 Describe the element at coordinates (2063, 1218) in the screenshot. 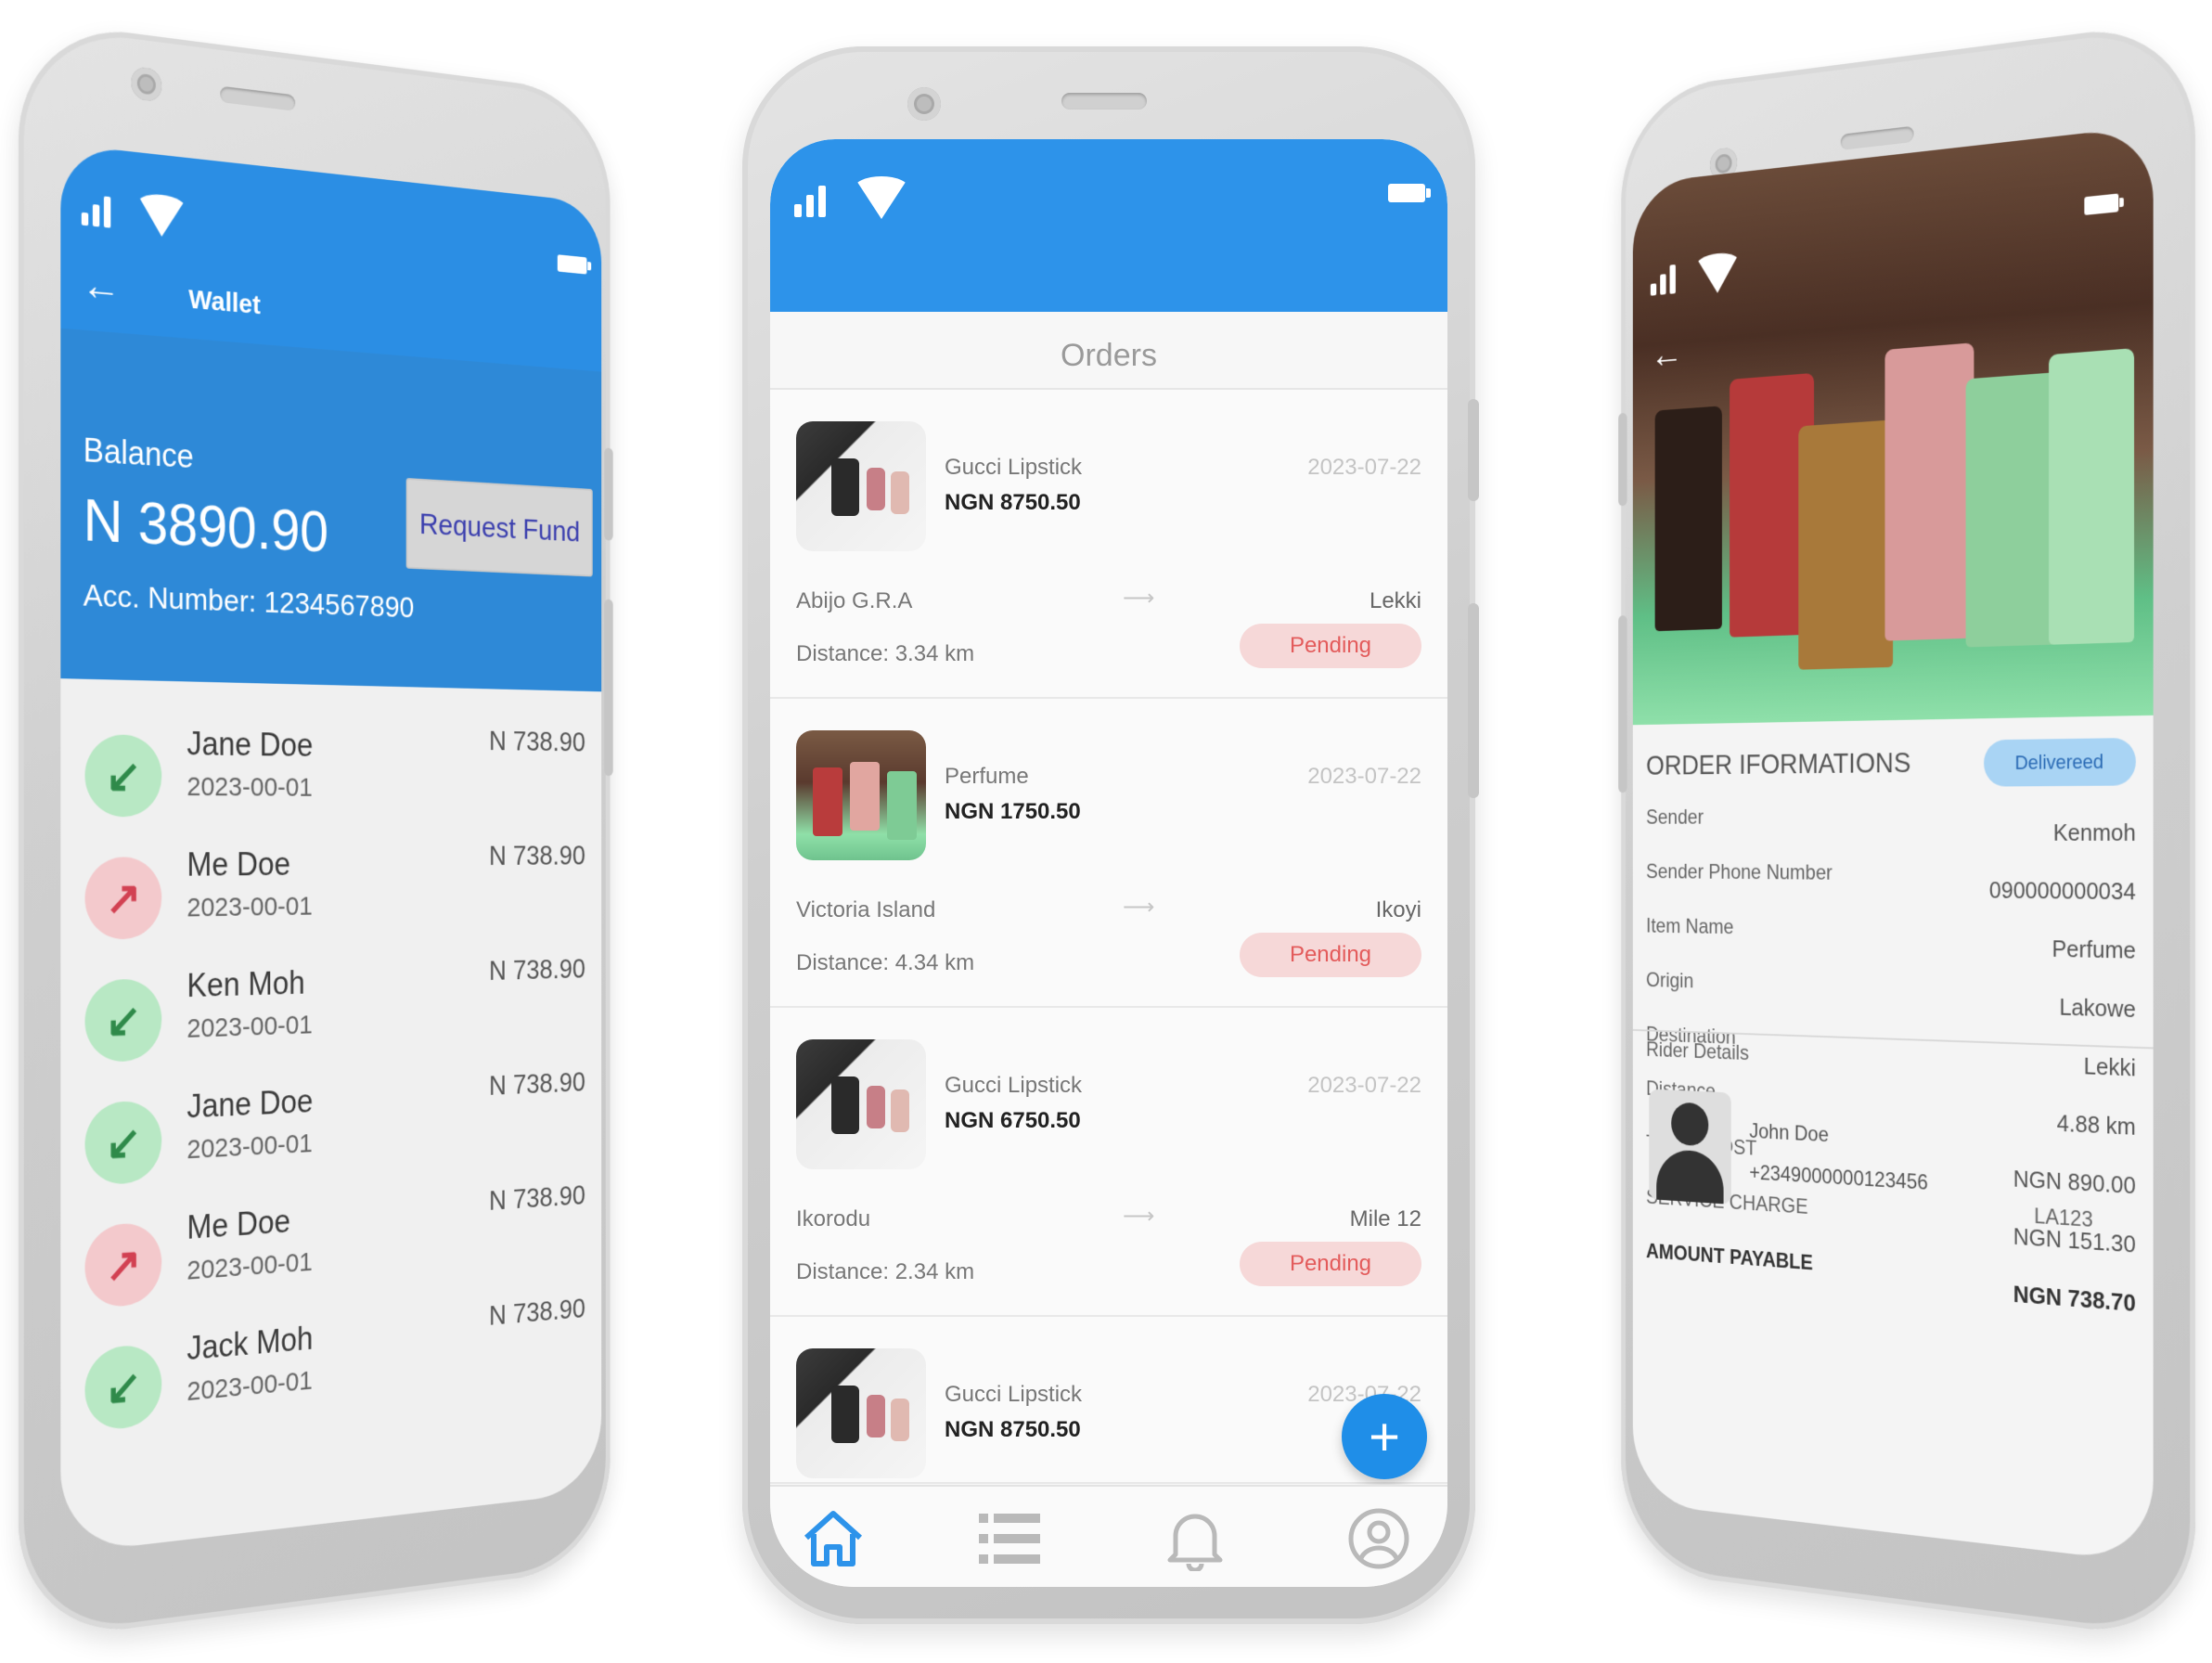

I see `rider-id: LA123` at that location.